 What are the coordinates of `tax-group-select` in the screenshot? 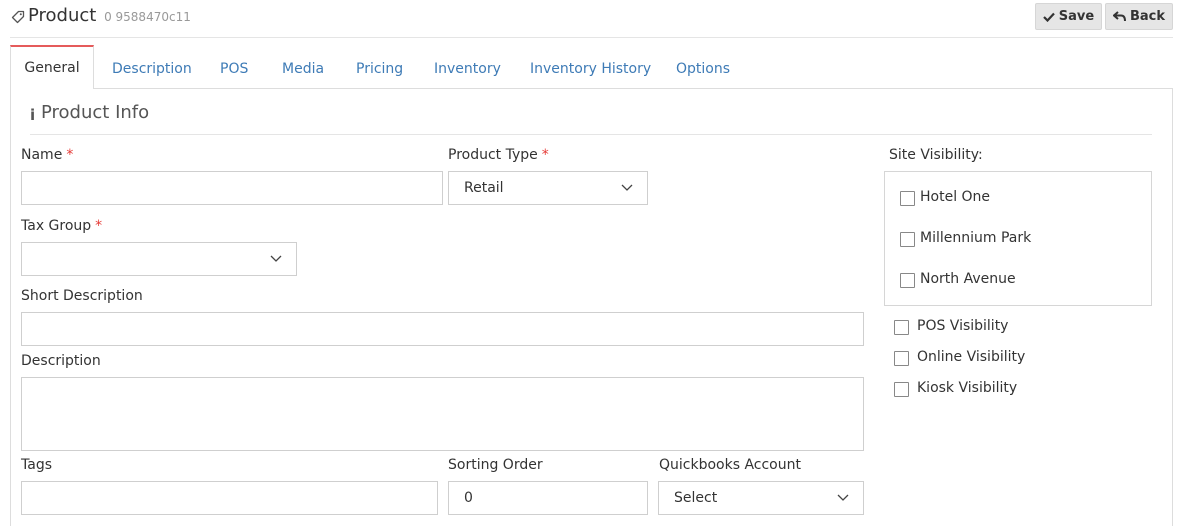 It's located at (159, 259).